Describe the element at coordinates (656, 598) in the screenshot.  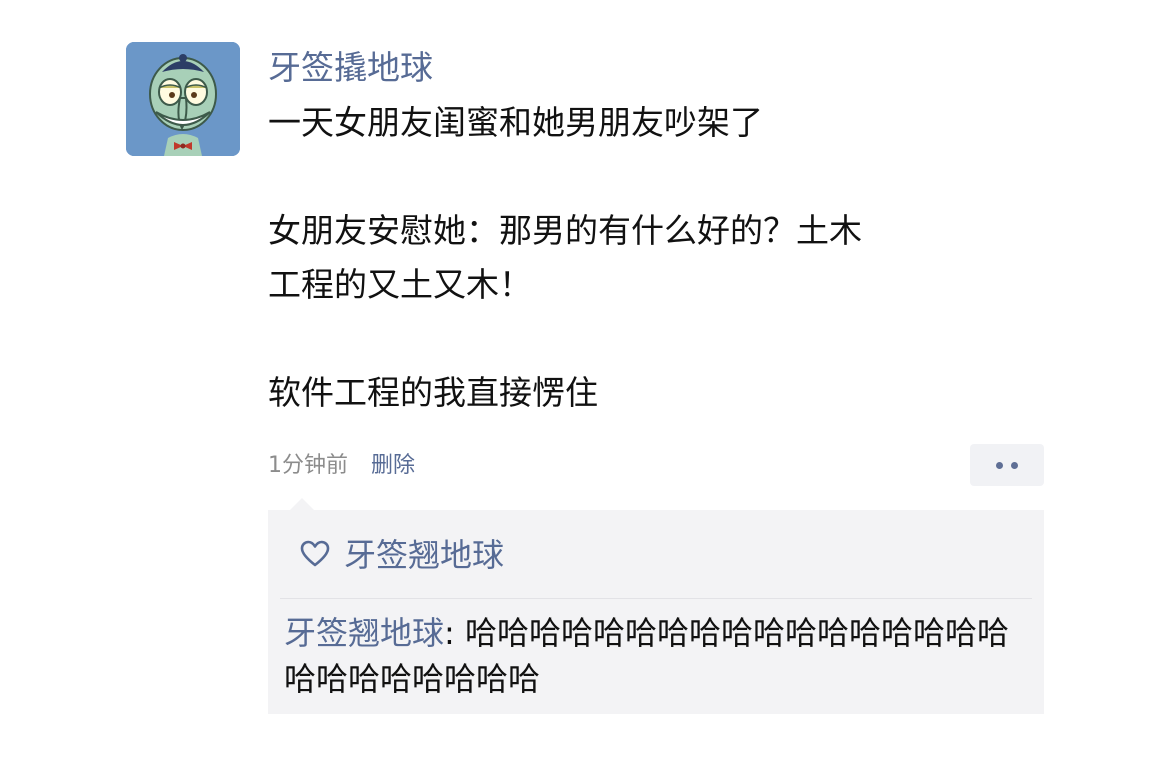
I see `divider` at that location.